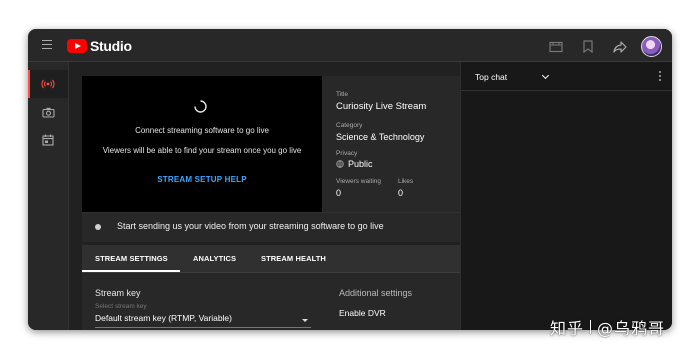 This screenshot has width=700, height=360. Describe the element at coordinates (111, 46) in the screenshot. I see `logo-text: Studio` at that location.